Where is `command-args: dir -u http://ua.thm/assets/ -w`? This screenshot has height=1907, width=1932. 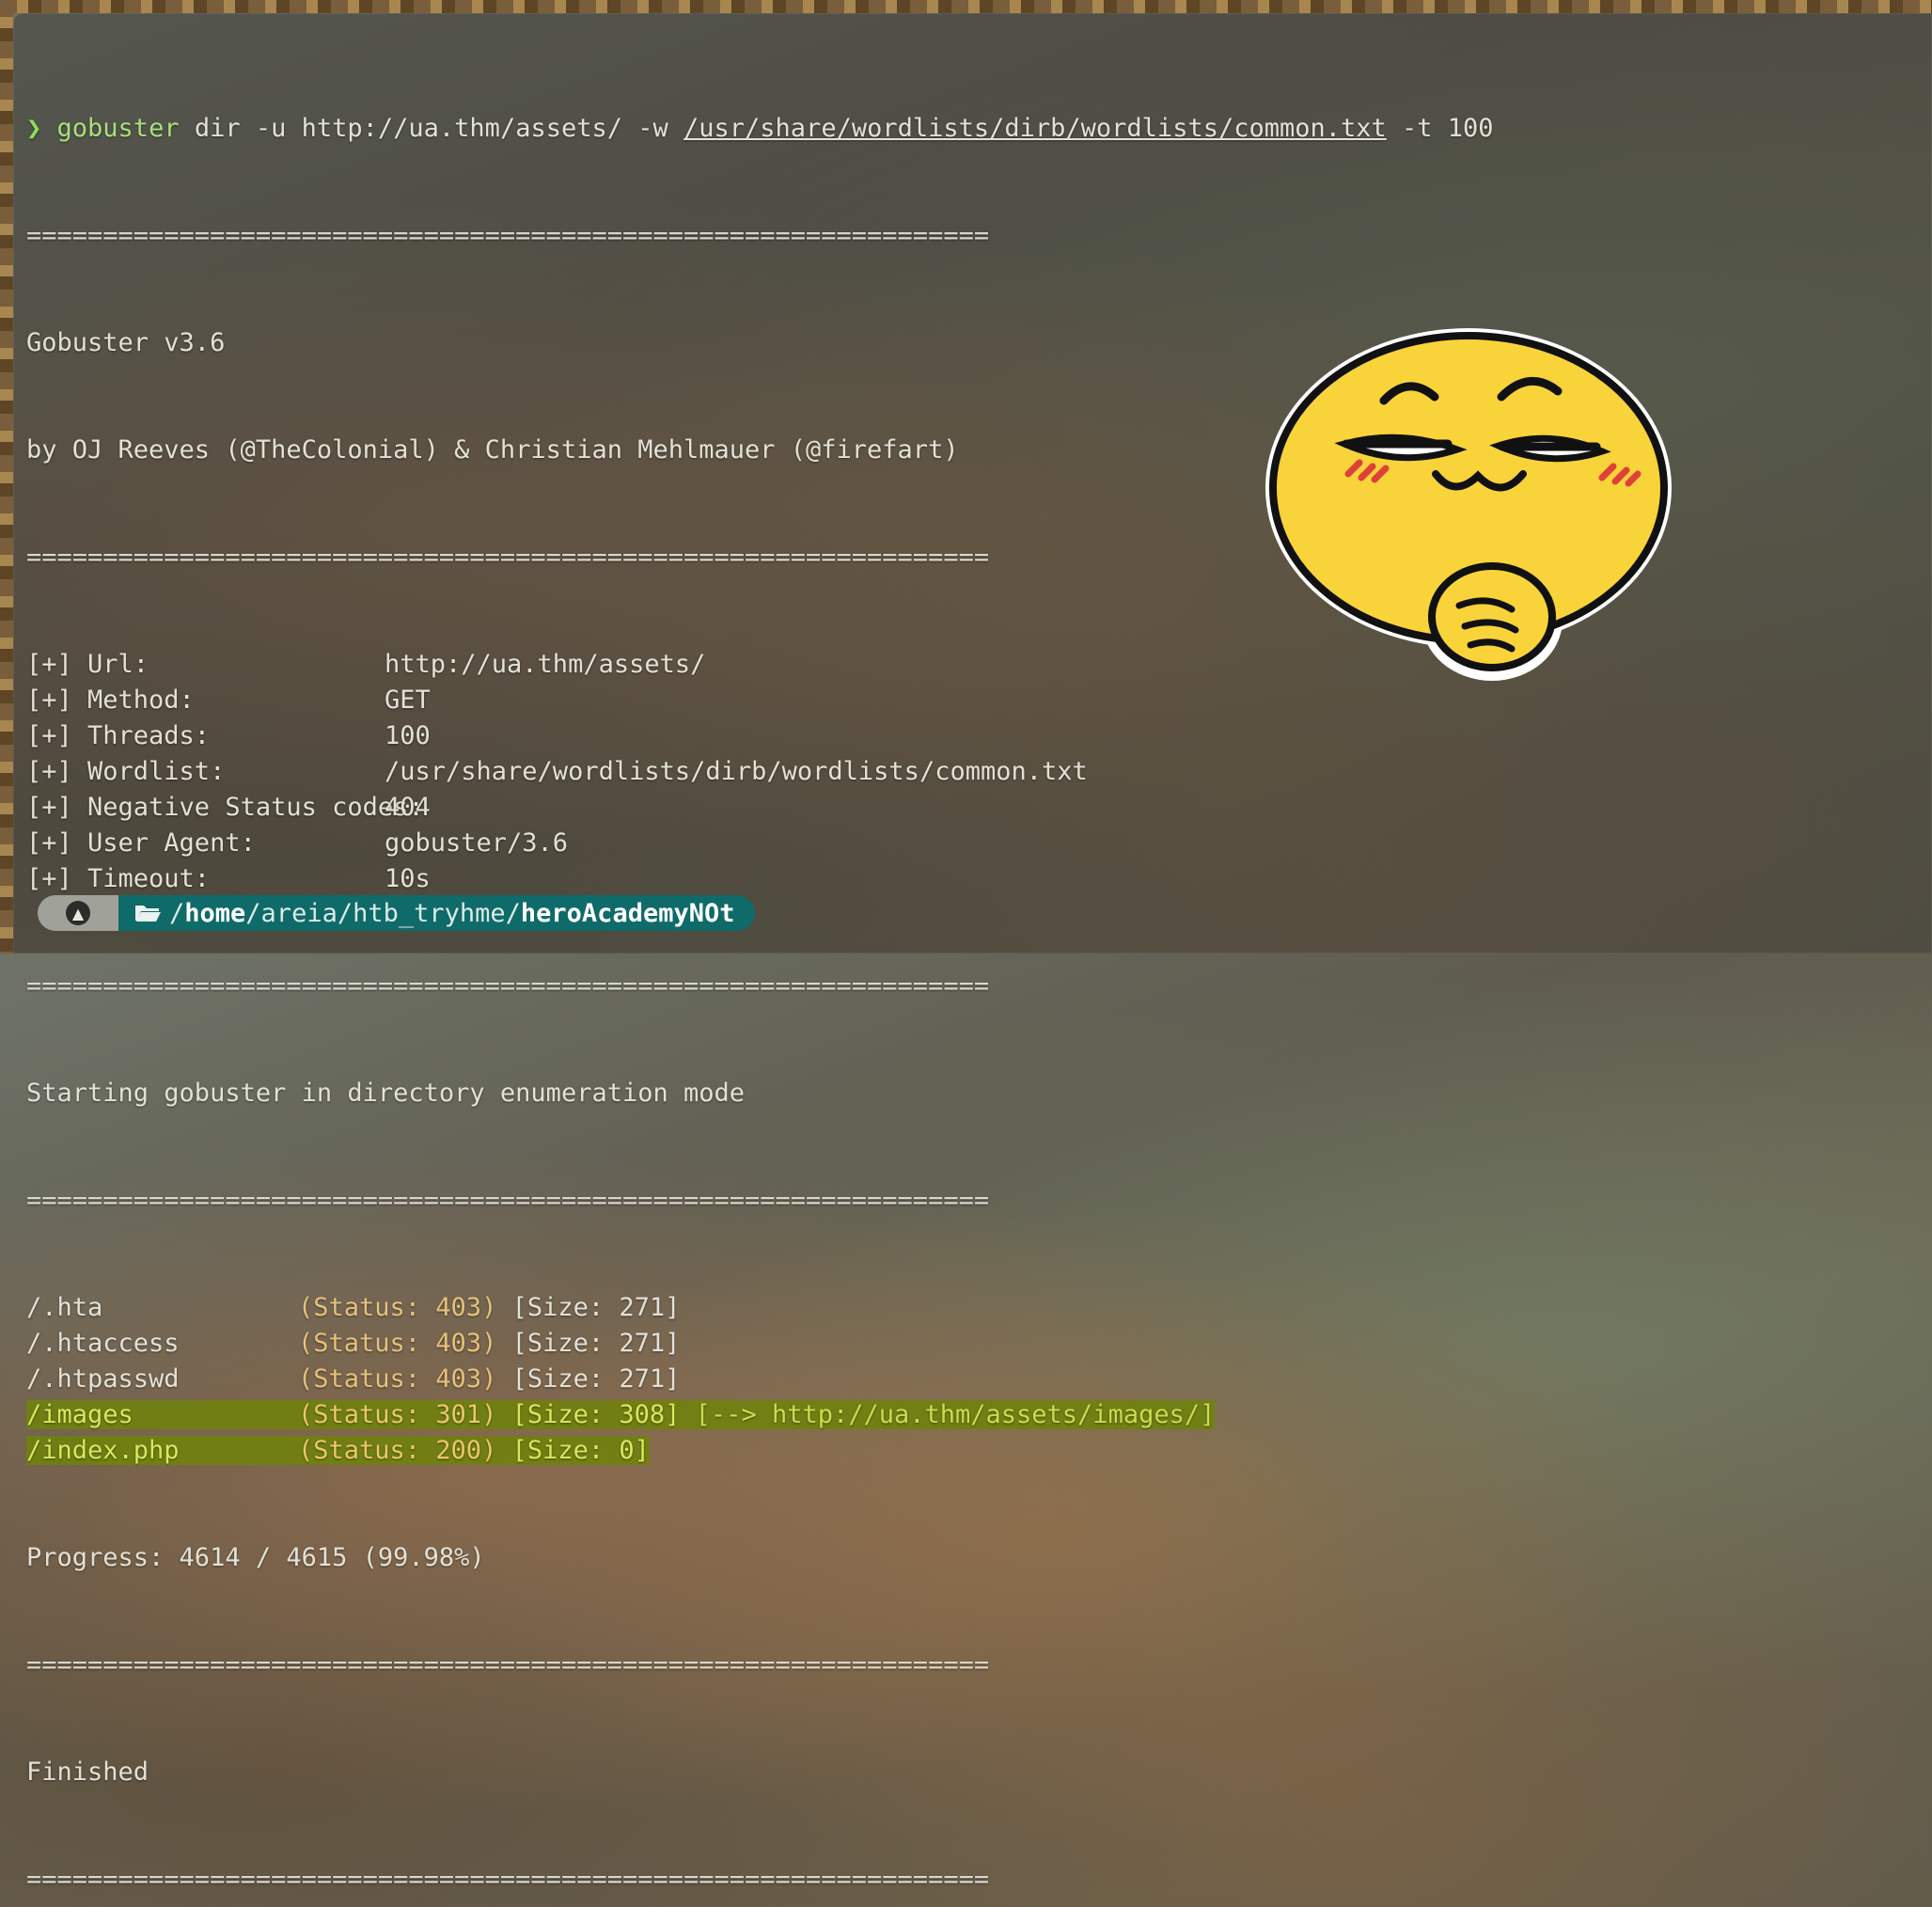 command-args: dir -u http://ua.thm/assets/ -w is located at coordinates (432, 128).